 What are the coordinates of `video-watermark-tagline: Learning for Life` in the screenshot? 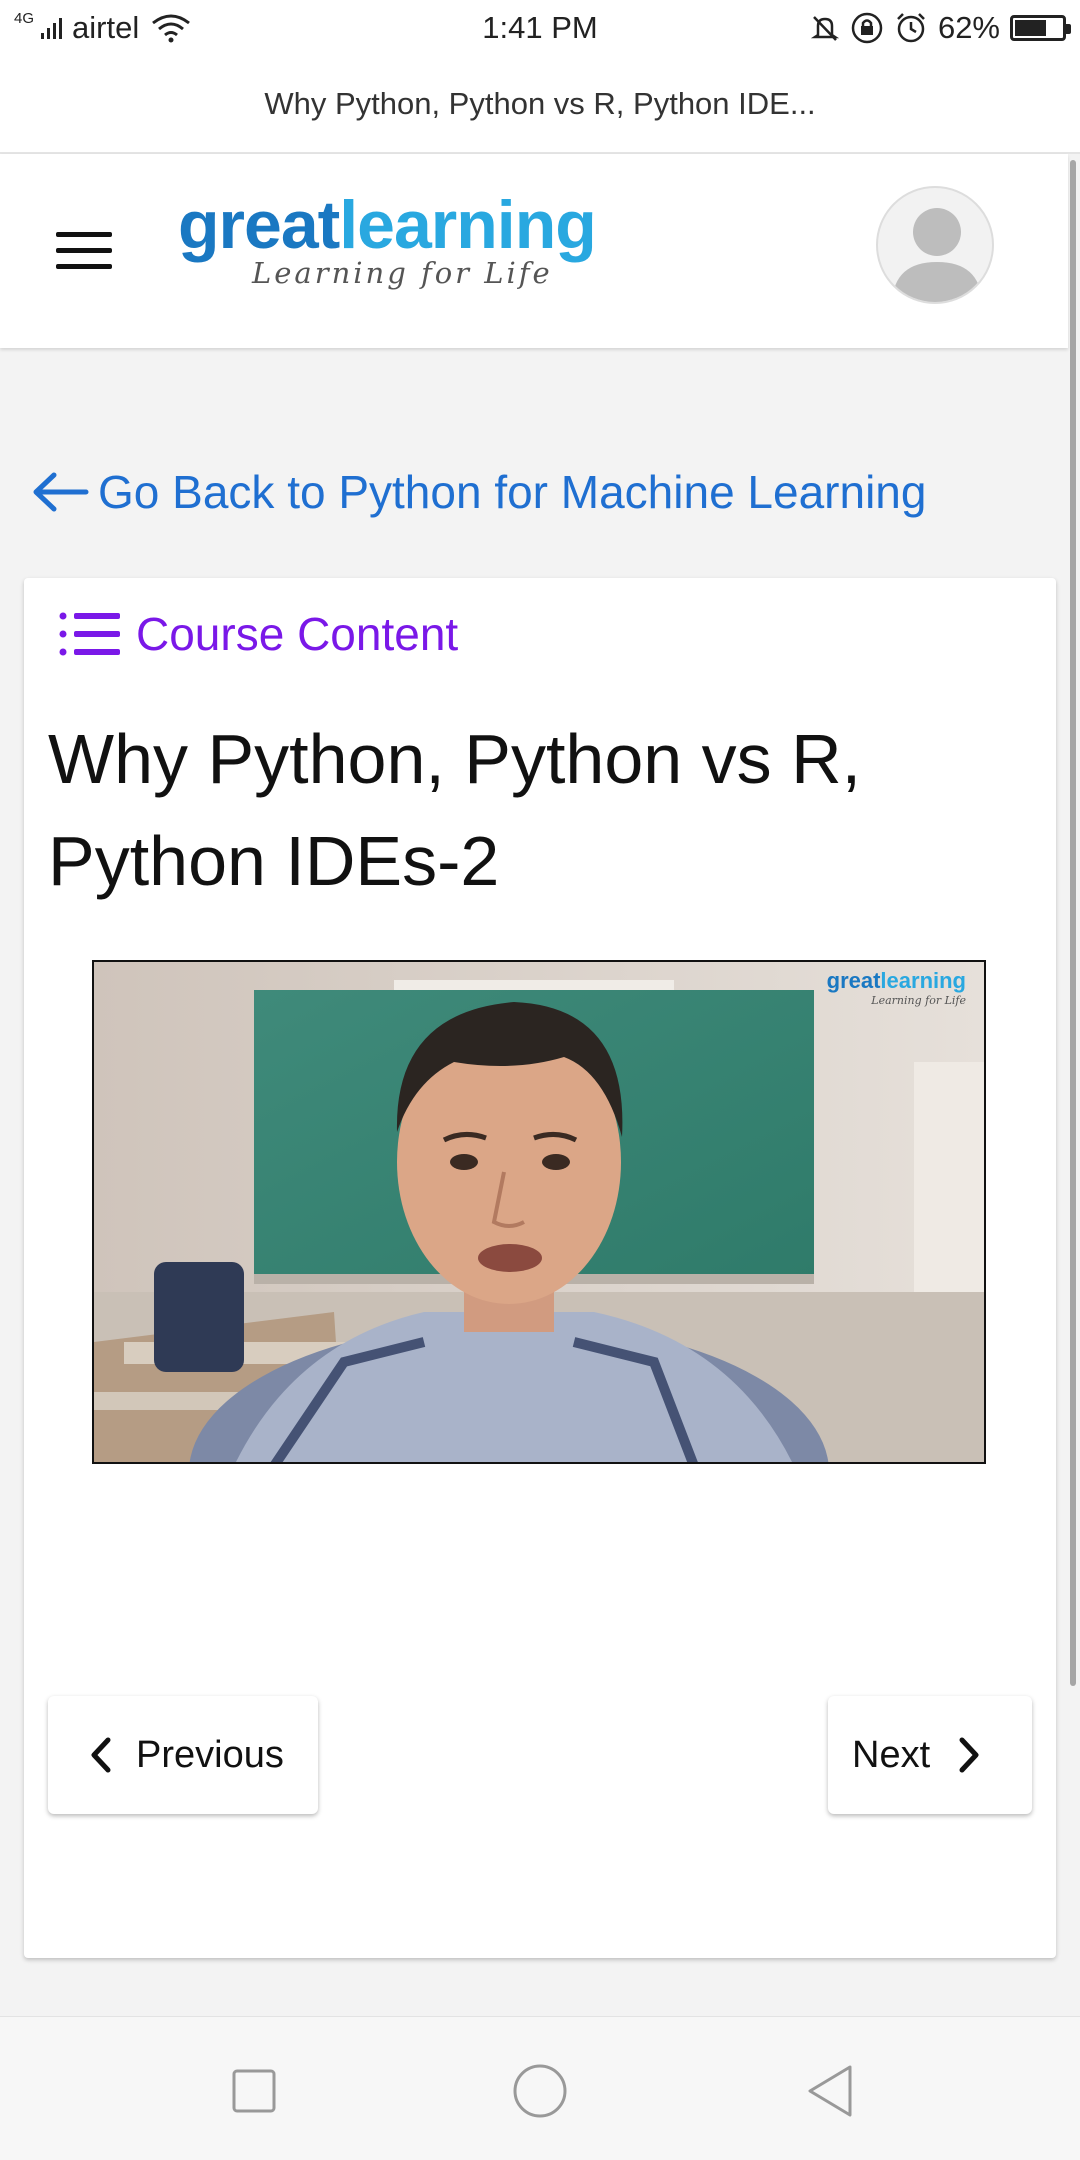 It's located at (918, 1000).